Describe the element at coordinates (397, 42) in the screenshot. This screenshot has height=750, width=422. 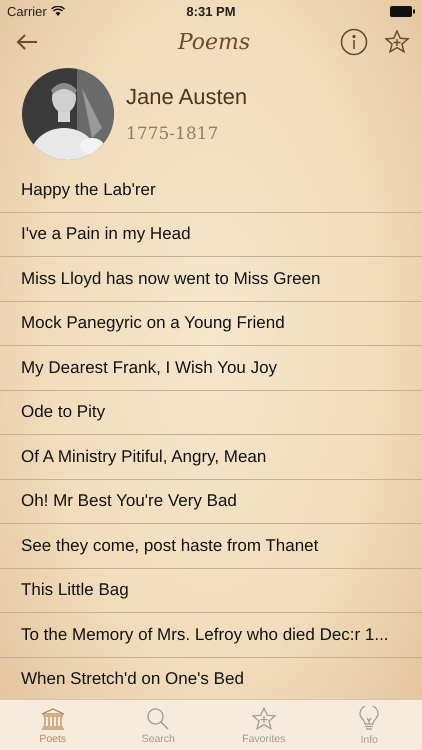
I see `favorite-add-button` at that location.